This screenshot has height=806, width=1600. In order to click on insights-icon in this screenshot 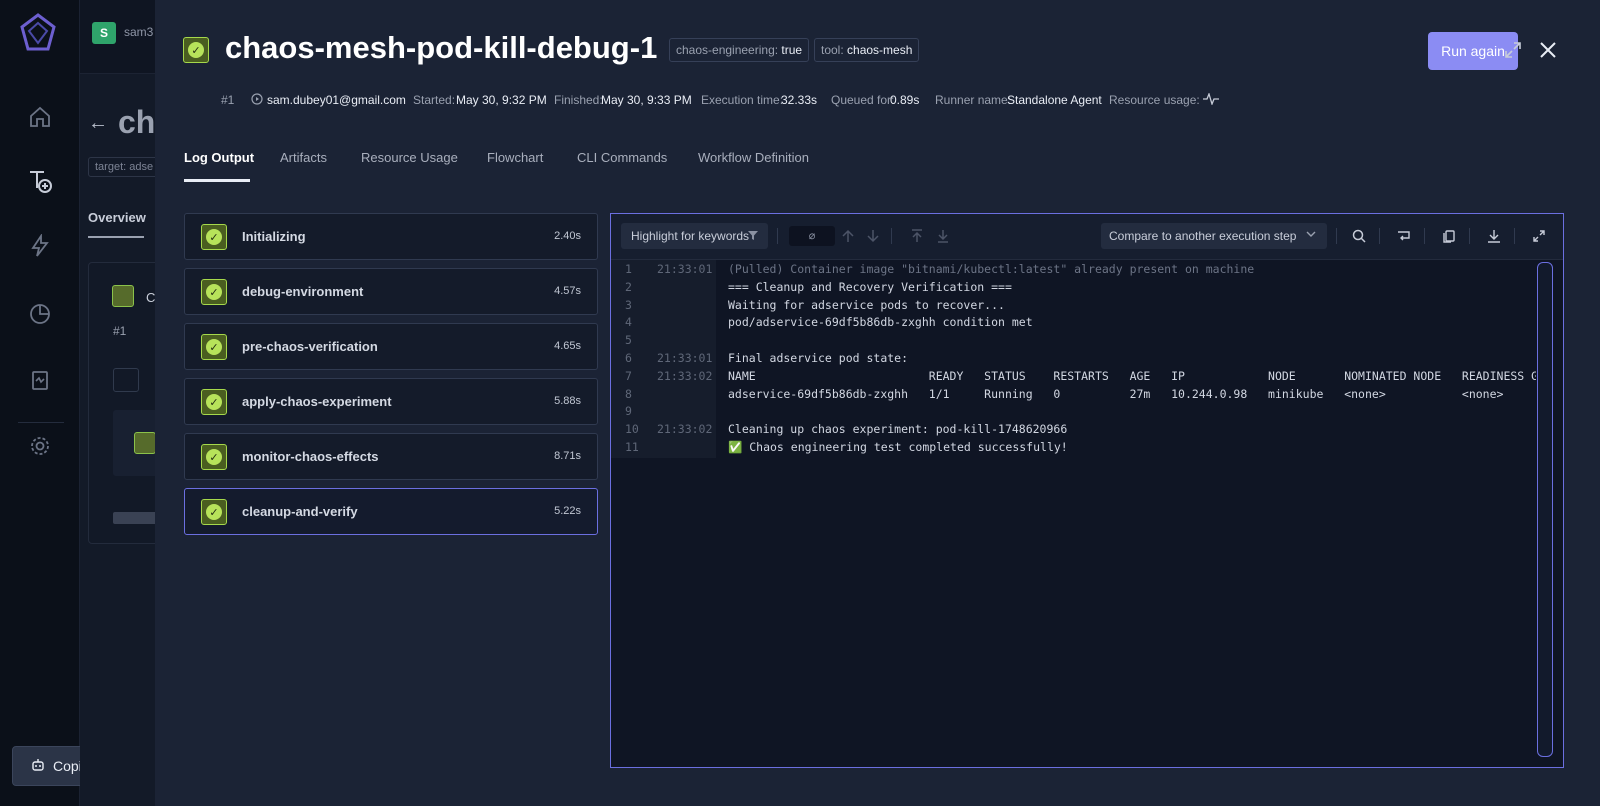, I will do `click(40, 314)`.